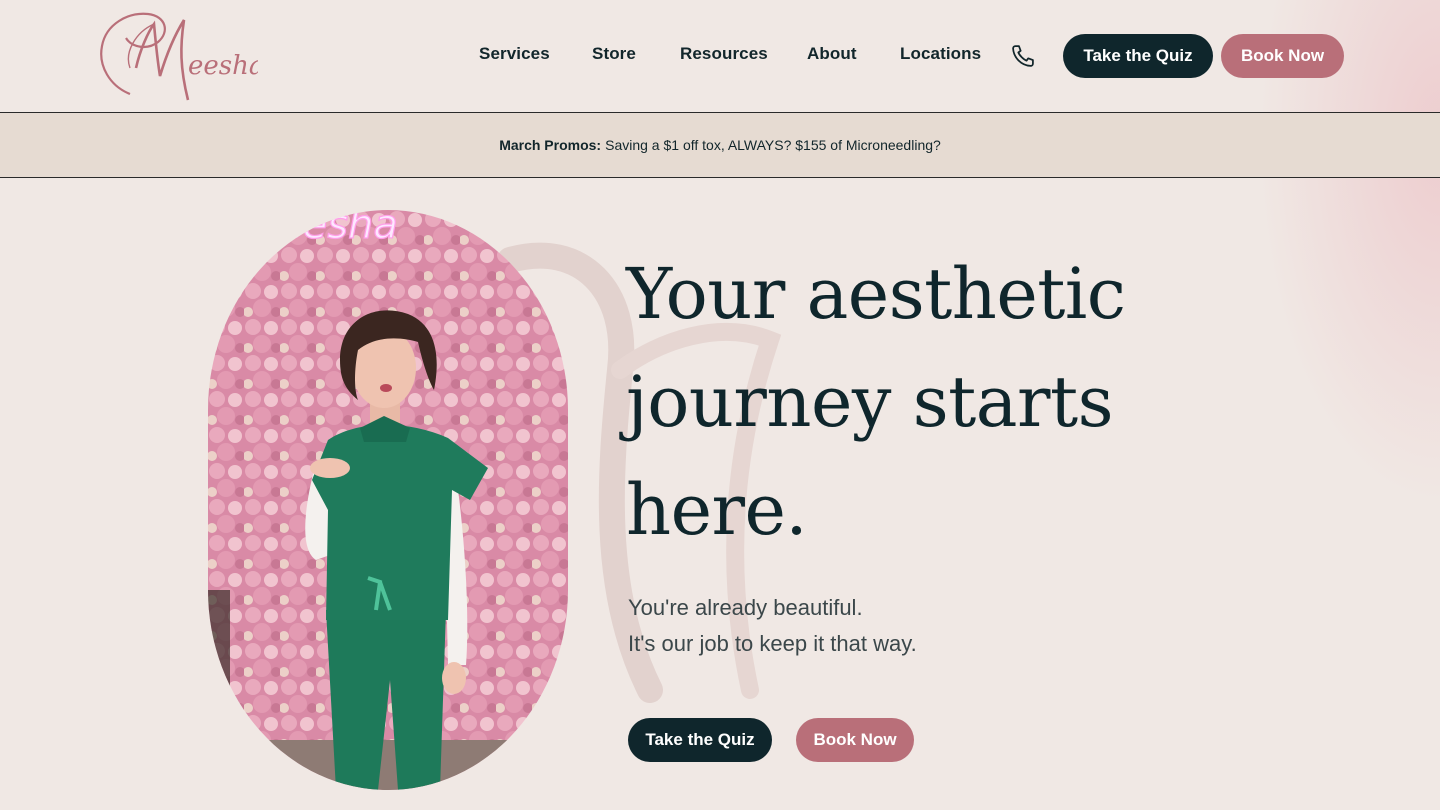 This screenshot has height=810, width=1440. I want to click on hero-headline-line-1: Your aesthetic, so click(876, 294).